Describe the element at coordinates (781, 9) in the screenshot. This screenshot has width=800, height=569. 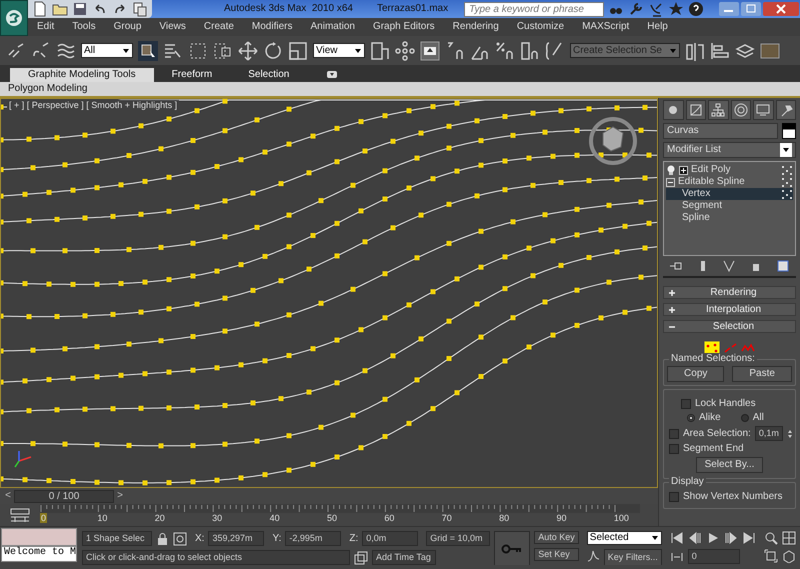
I see `close-icon` at that location.